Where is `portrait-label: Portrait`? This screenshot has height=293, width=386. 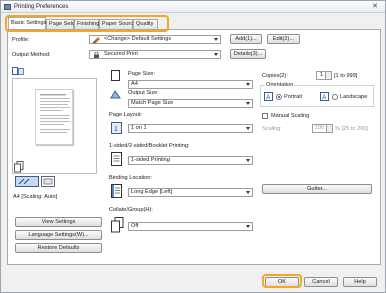 portrait-label: Portrait is located at coordinates (293, 97).